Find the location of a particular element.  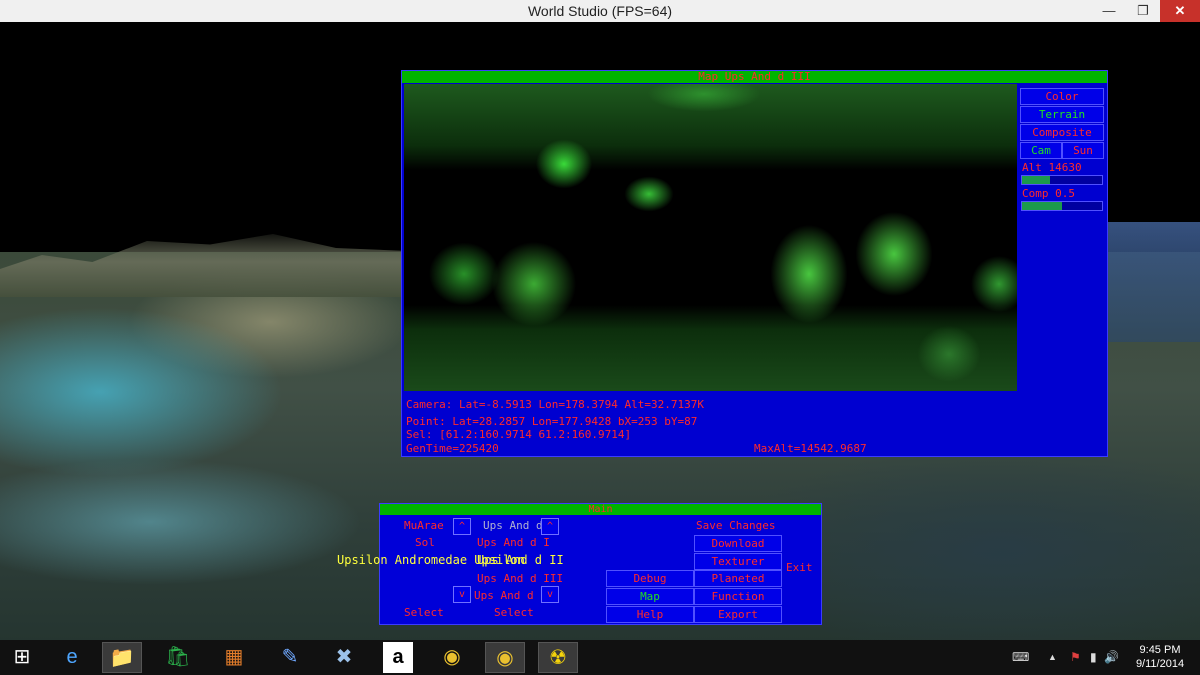

app2-icon: ✎ is located at coordinates (290, 657).